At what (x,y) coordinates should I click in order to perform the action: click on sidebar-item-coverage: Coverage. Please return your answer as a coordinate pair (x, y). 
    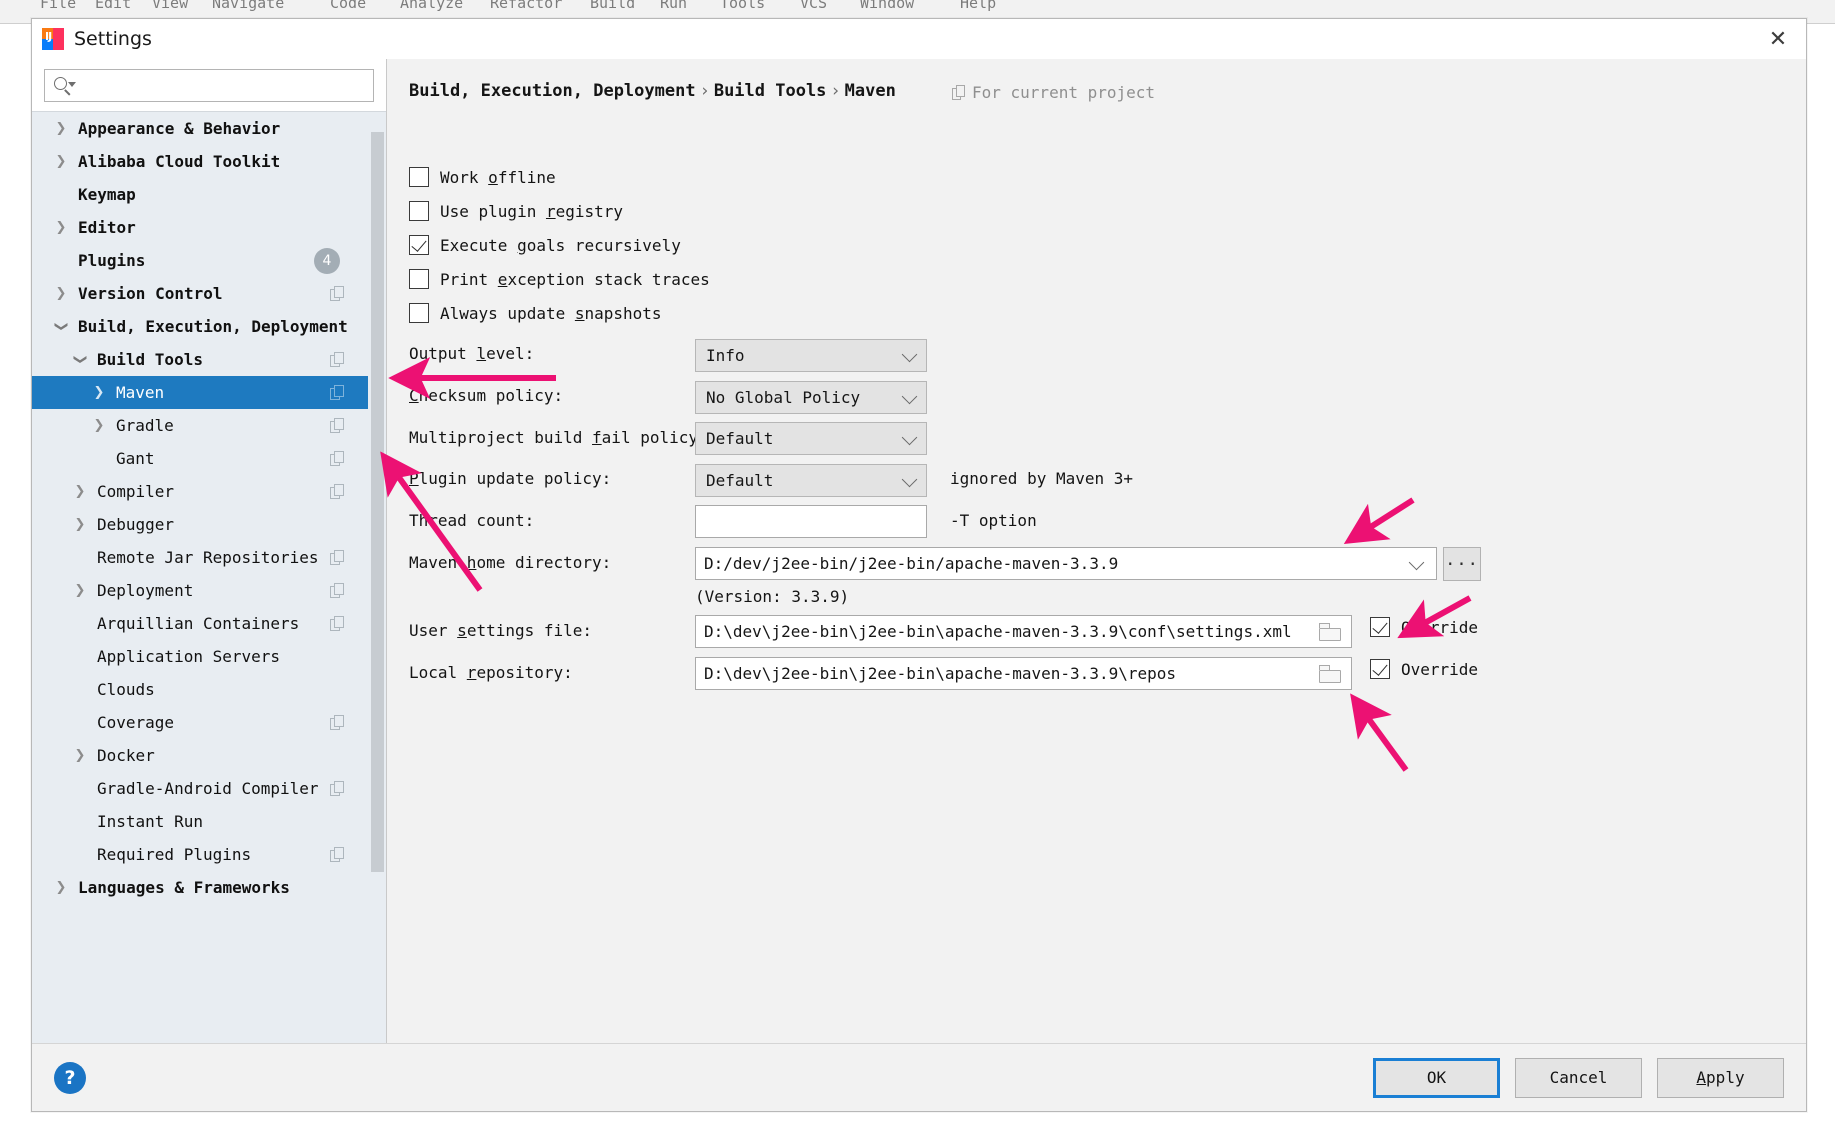
    Looking at the image, I should click on (200, 722).